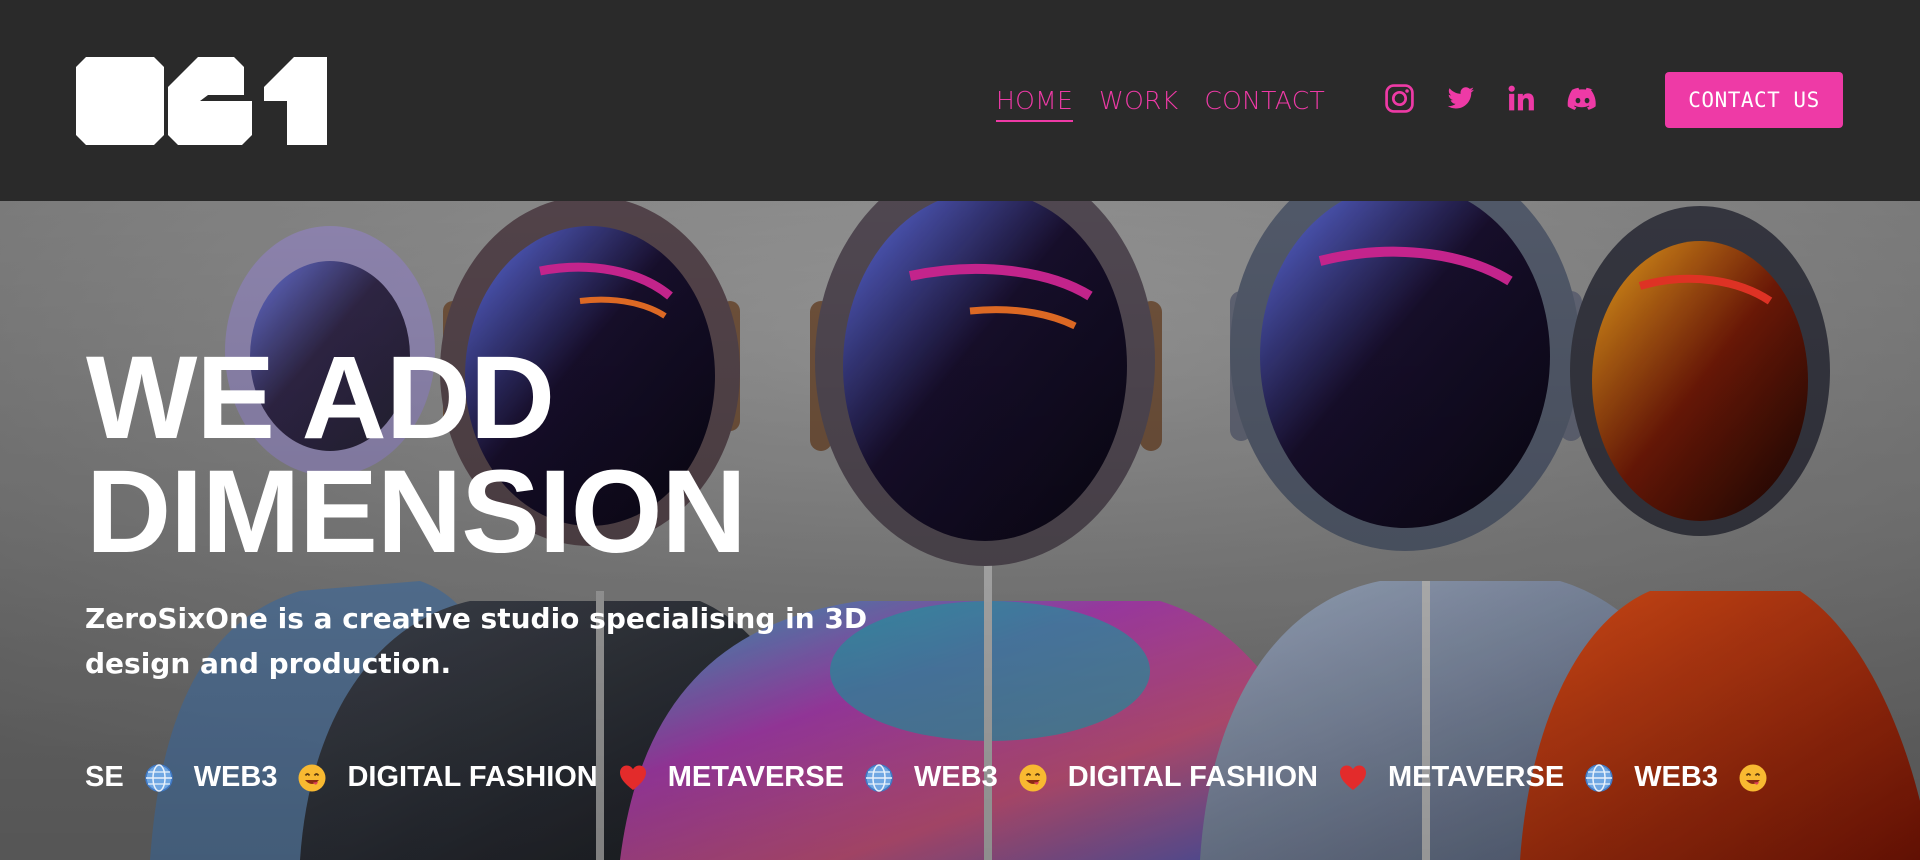  I want to click on ticker-item: SE, so click(104, 777).